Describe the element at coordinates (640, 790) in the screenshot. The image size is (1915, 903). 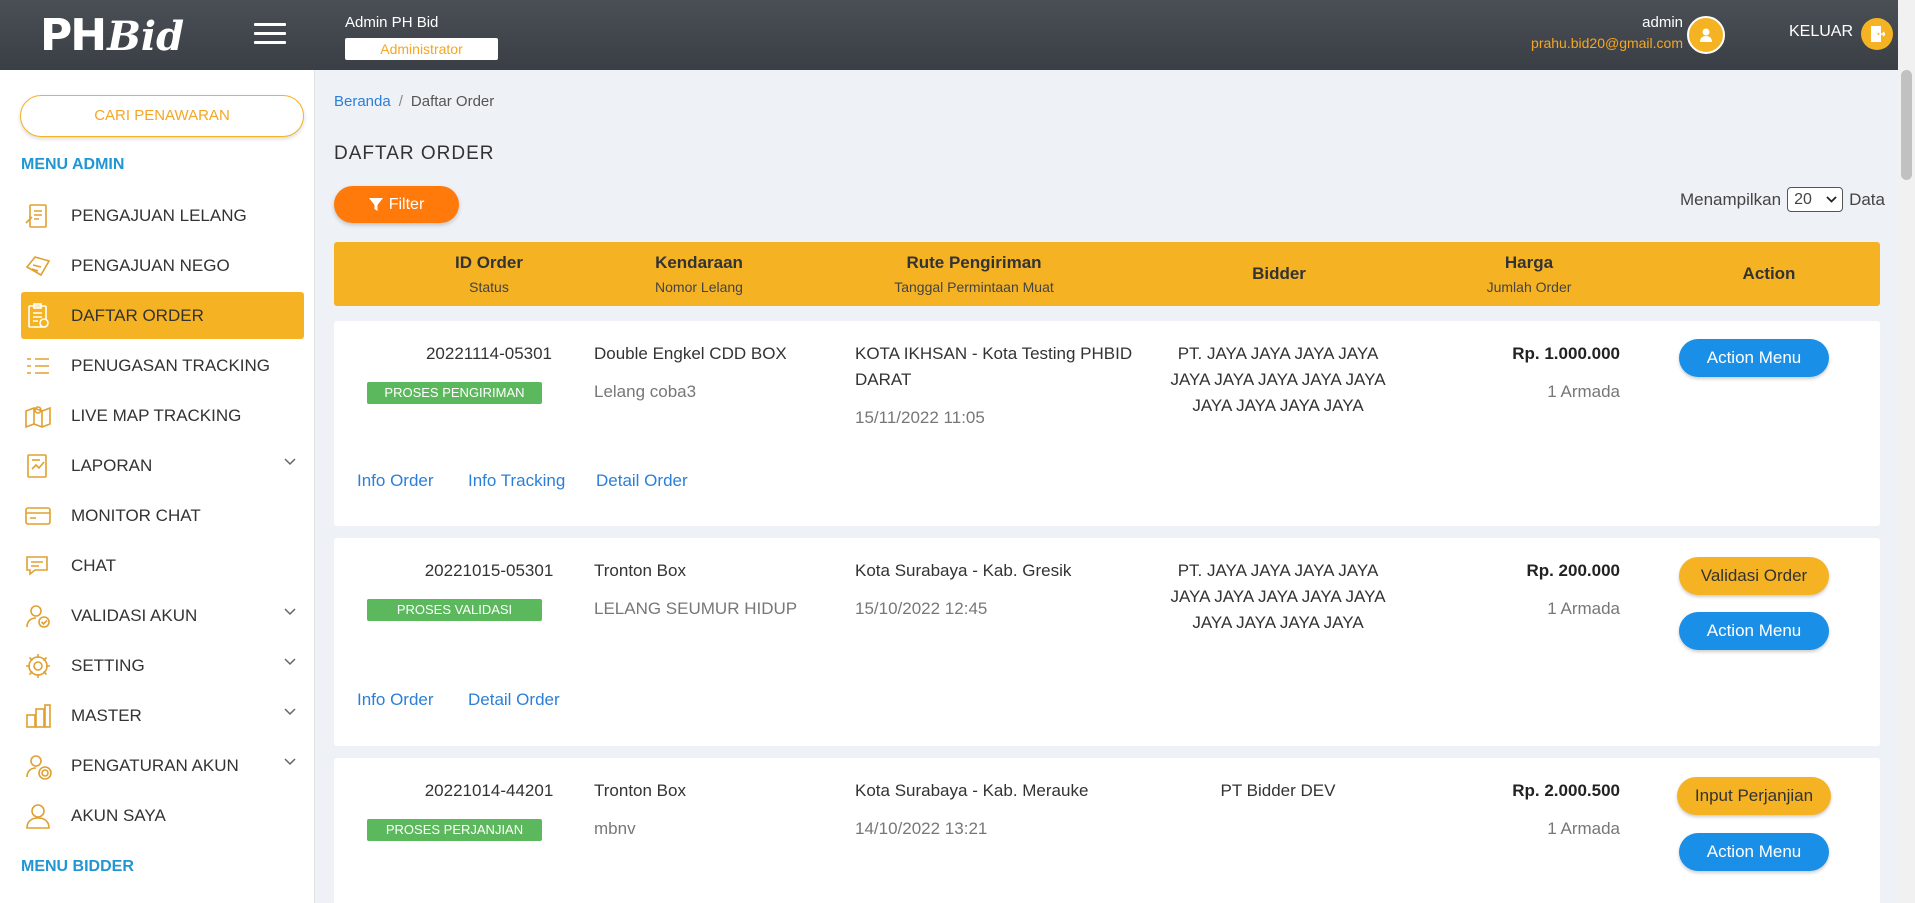
I see `vehicle: Tronton Box` at that location.